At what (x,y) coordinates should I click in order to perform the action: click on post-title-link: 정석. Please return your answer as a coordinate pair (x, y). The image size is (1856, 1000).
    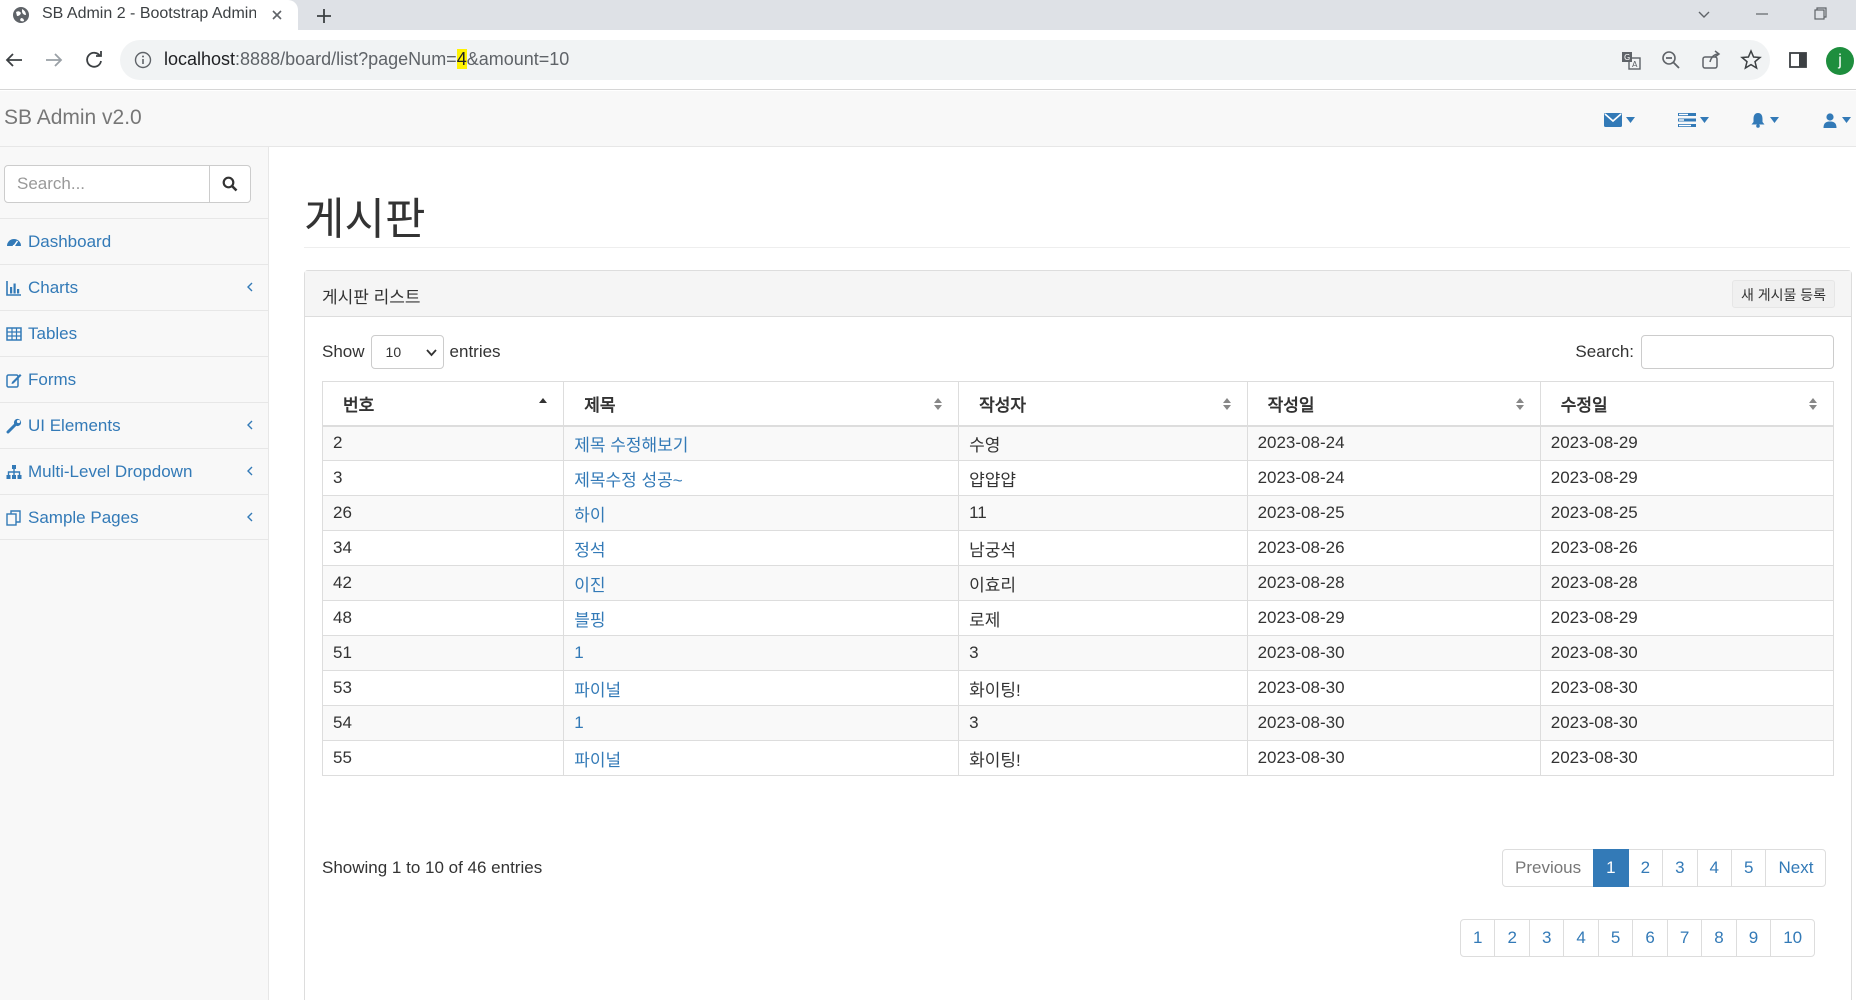
    Looking at the image, I should click on (589, 550).